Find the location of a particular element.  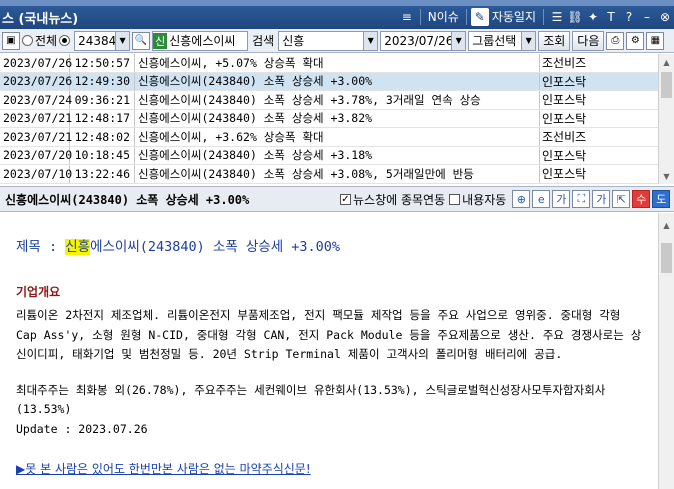

subject-rest: 에스이씨(243840) 소폭 상승세 +3.00% is located at coordinates (215, 247).